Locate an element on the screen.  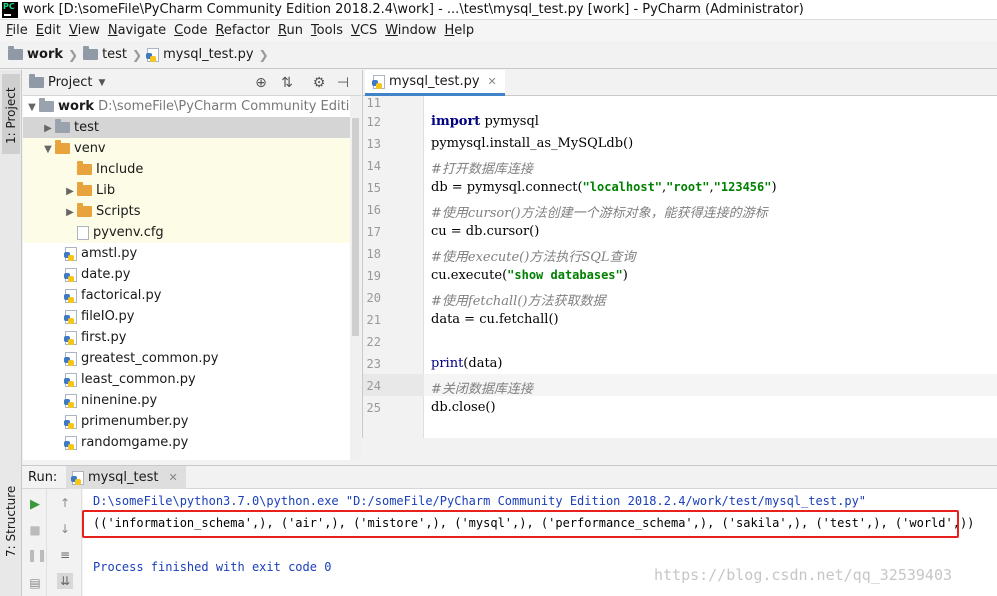
menu-run: Run is located at coordinates (290, 30).